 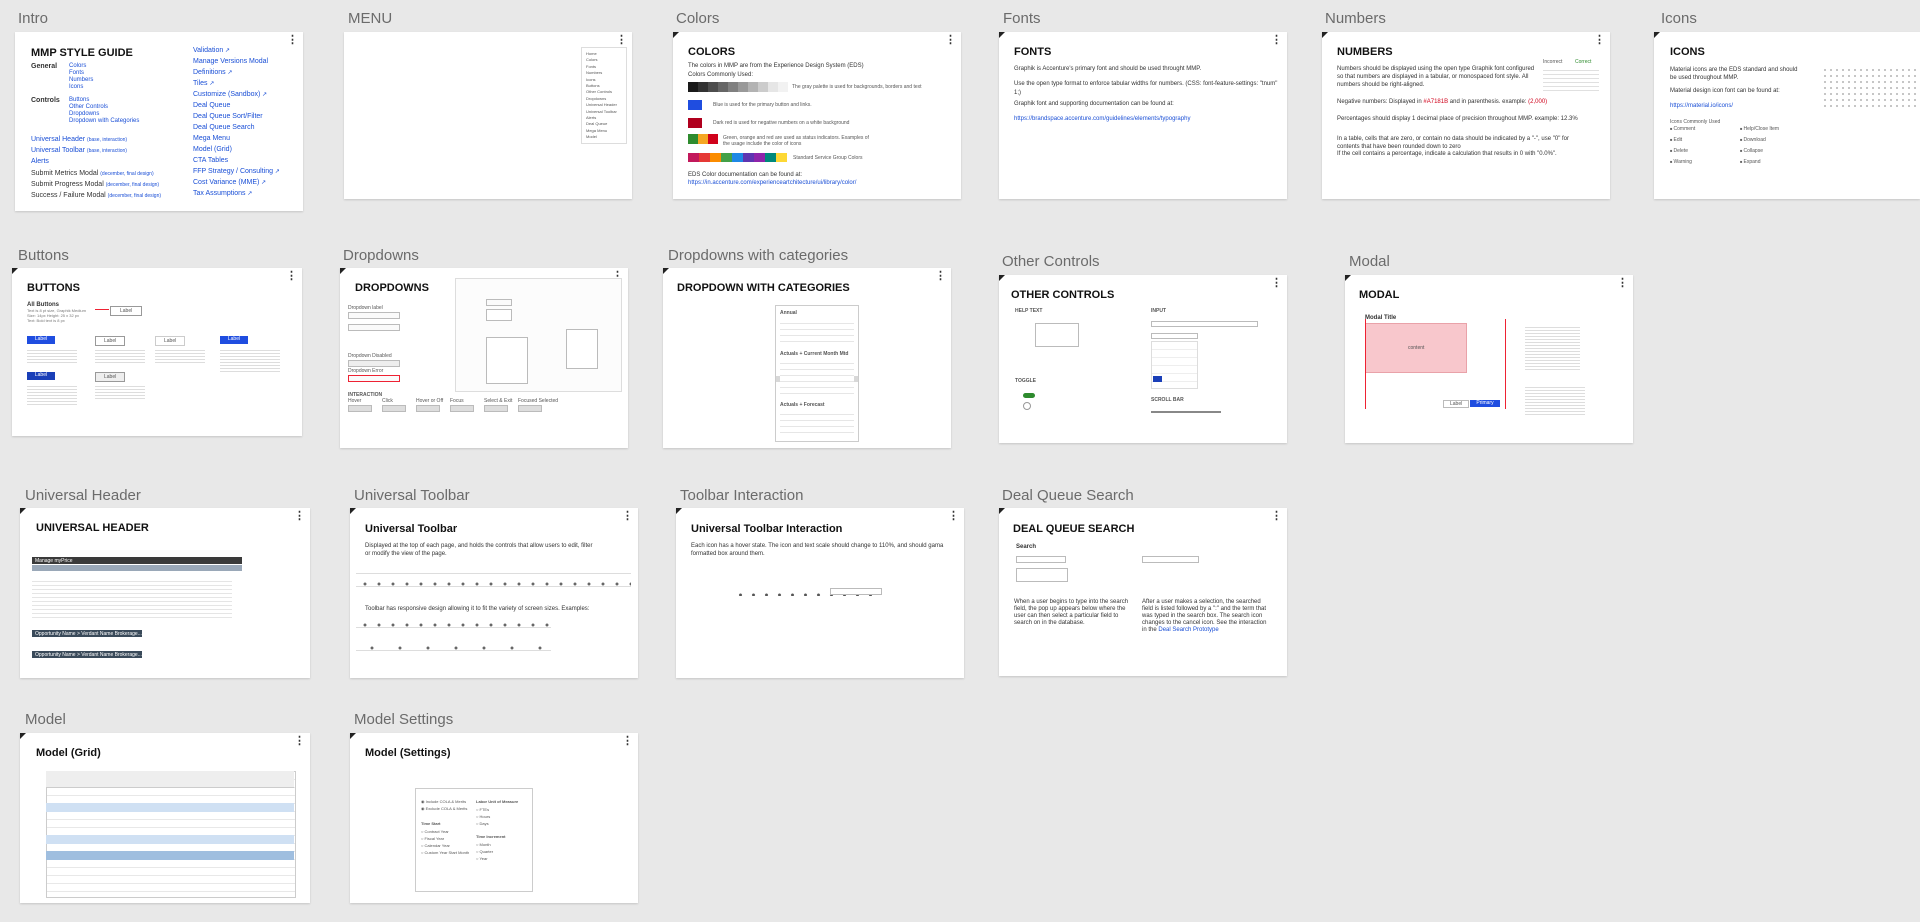 What do you see at coordinates (41, 376) in the screenshot?
I see `primary-button-hover: Label` at bounding box center [41, 376].